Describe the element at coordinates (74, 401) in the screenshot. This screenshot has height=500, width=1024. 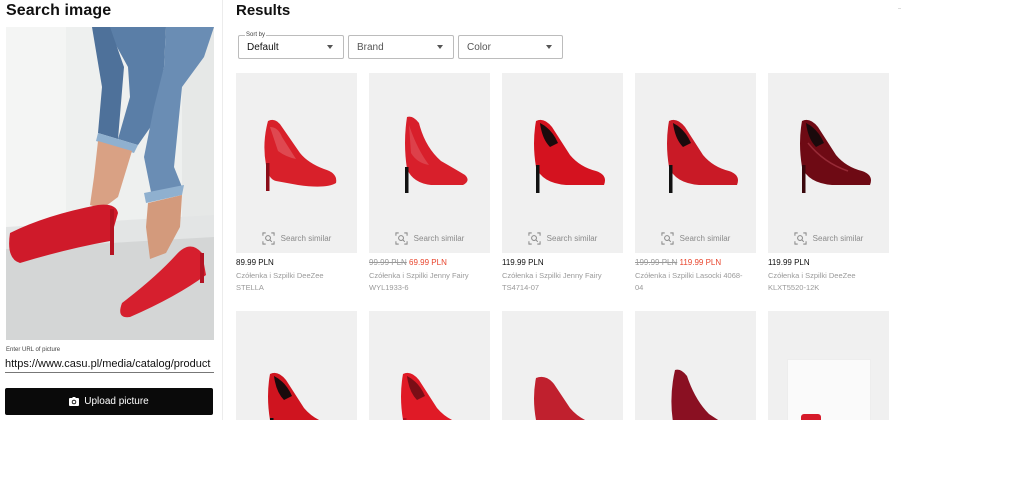
I see `camera-icon` at that location.